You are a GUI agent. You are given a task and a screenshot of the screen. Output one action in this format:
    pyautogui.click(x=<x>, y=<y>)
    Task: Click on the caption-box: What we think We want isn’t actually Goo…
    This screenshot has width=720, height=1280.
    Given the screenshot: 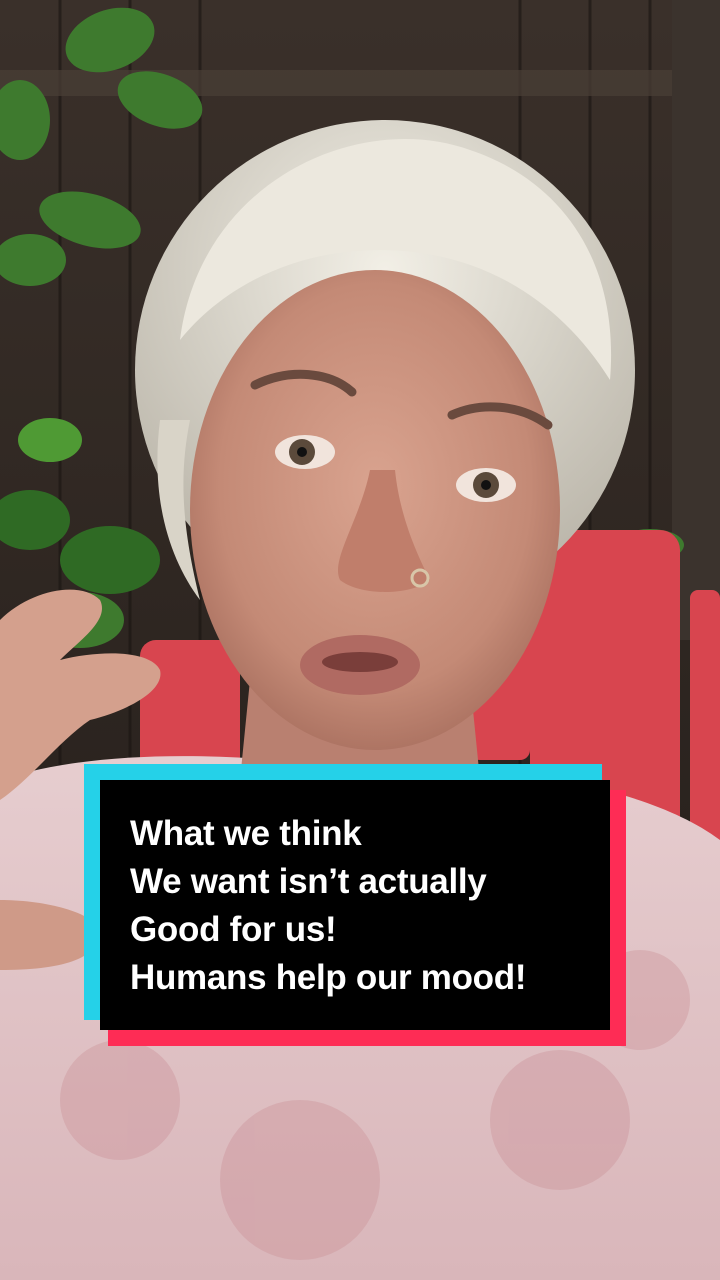 What is the action you would take?
    pyautogui.click(x=355, y=905)
    